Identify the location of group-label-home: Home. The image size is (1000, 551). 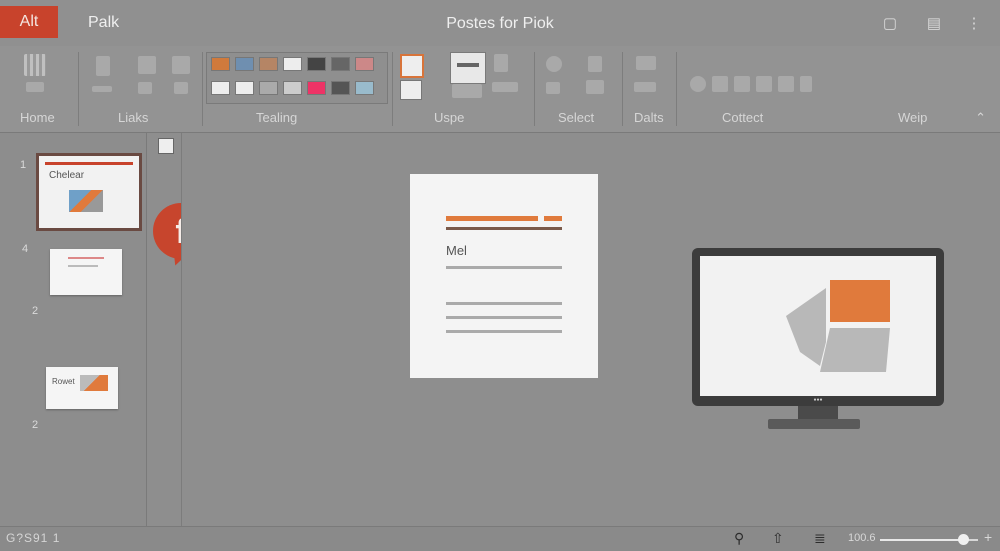
(37, 117).